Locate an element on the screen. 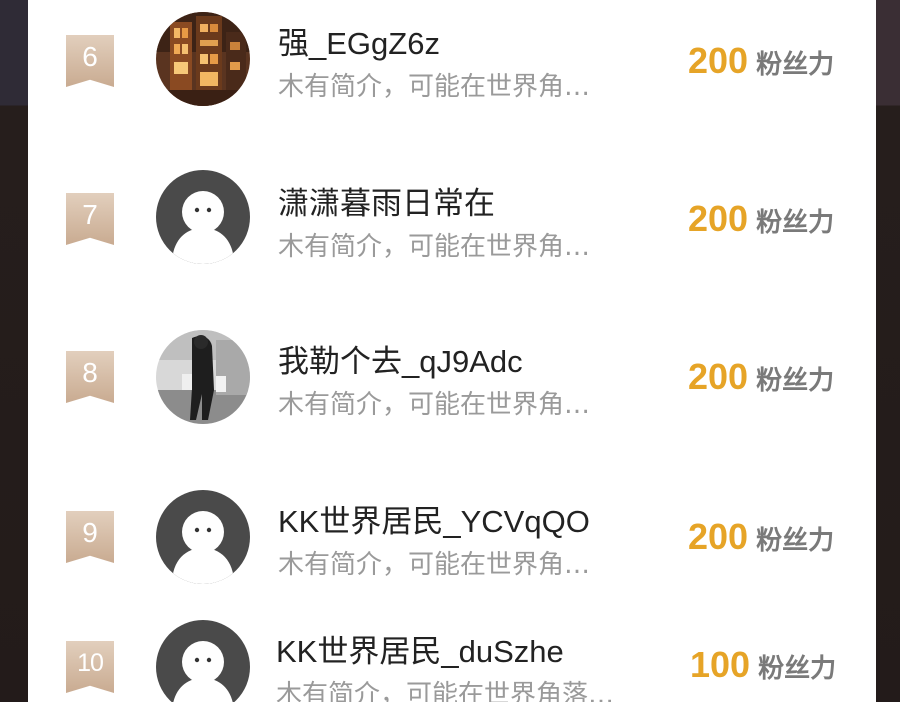 The image size is (900, 702). rank-number: 10 is located at coordinates (90, 663).